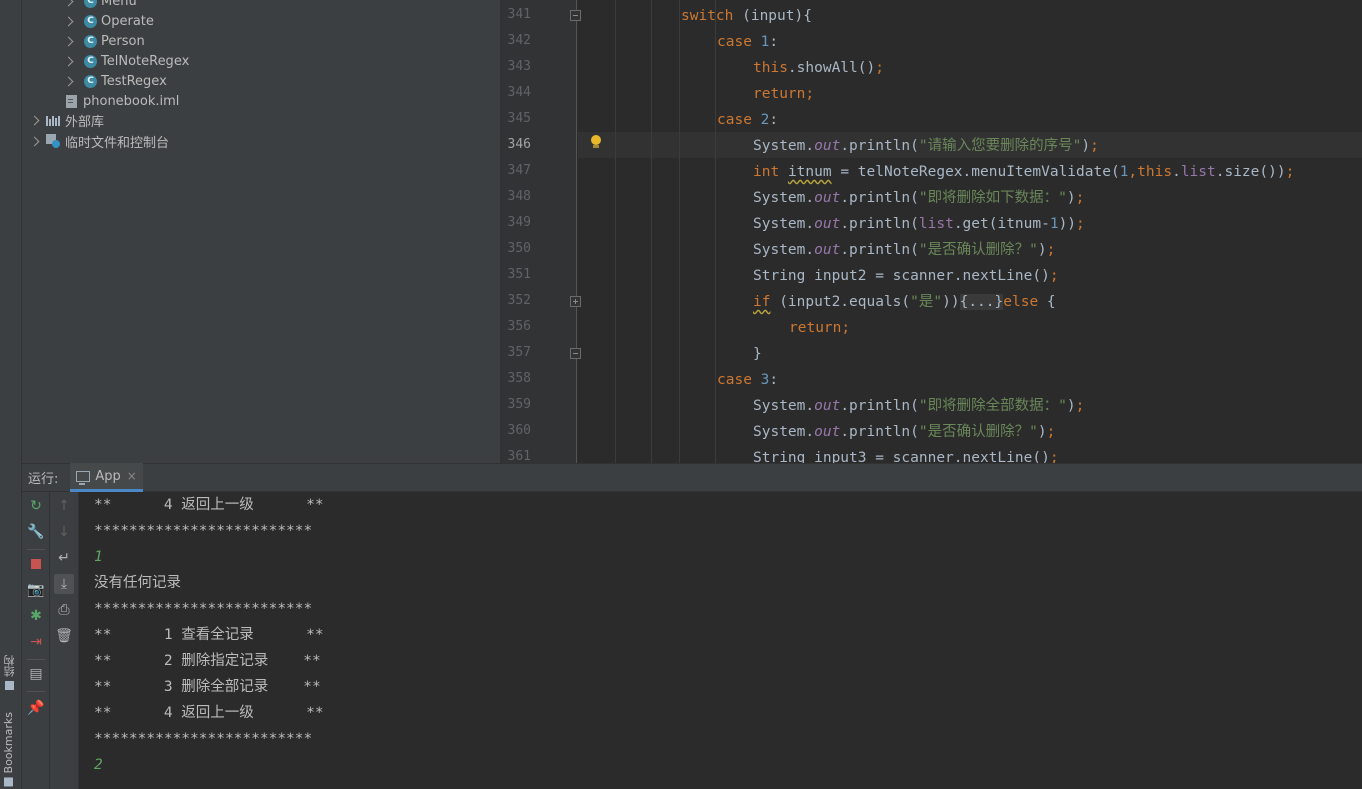  Describe the element at coordinates (10, 685) in the screenshot. I see `structure-icon` at that location.